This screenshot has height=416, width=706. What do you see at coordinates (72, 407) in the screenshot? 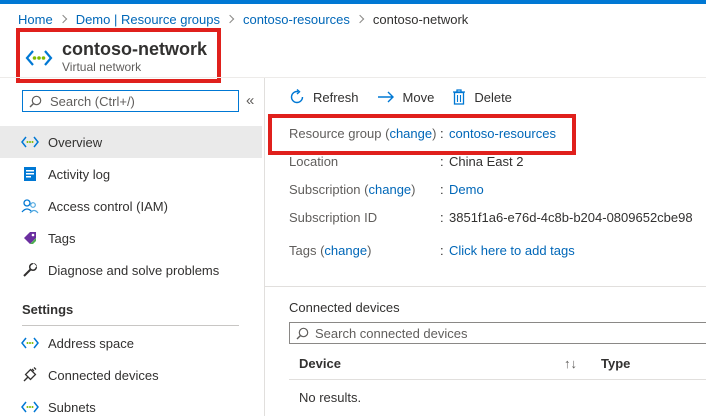
I see `sidebar-item-label: Subnets` at bounding box center [72, 407].